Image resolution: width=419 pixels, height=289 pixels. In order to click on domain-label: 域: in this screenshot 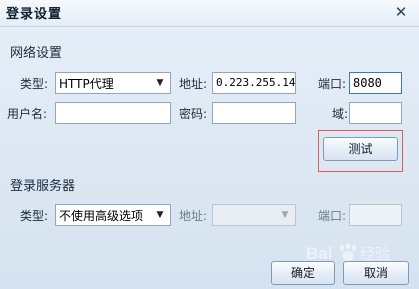, I will do `click(340, 114)`.